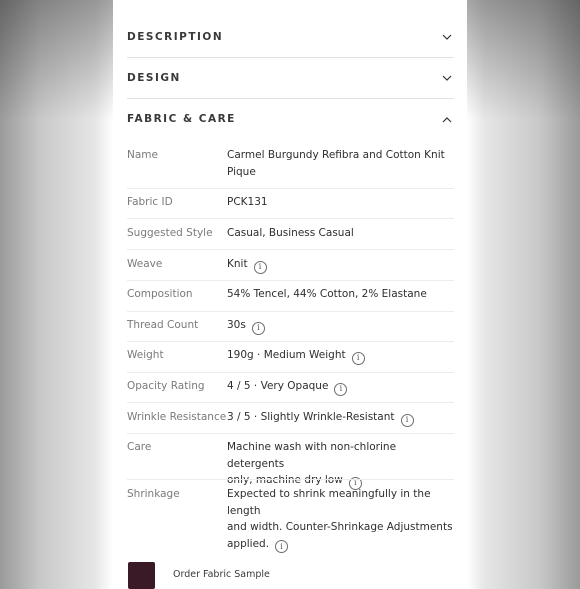  I want to click on spec-row-thread-count: Thread Count 30s i, so click(290, 330).